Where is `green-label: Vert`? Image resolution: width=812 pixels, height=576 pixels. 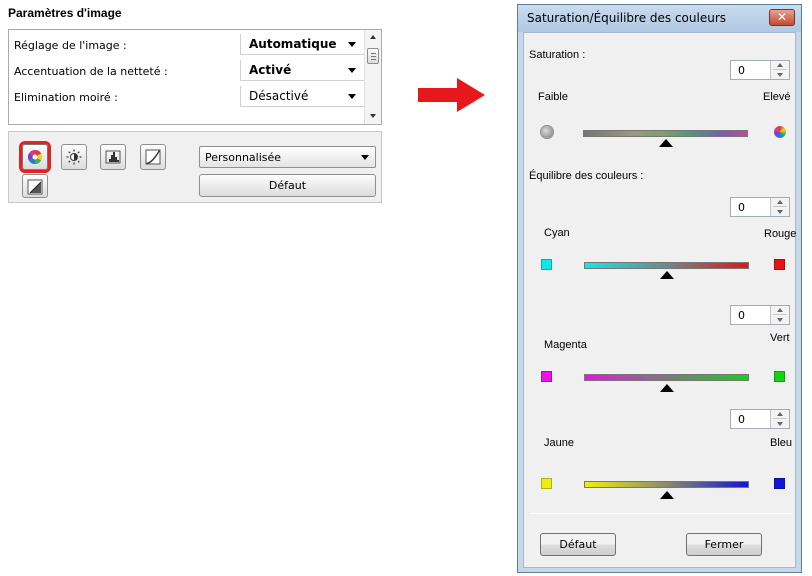 green-label: Vert is located at coordinates (780, 338).